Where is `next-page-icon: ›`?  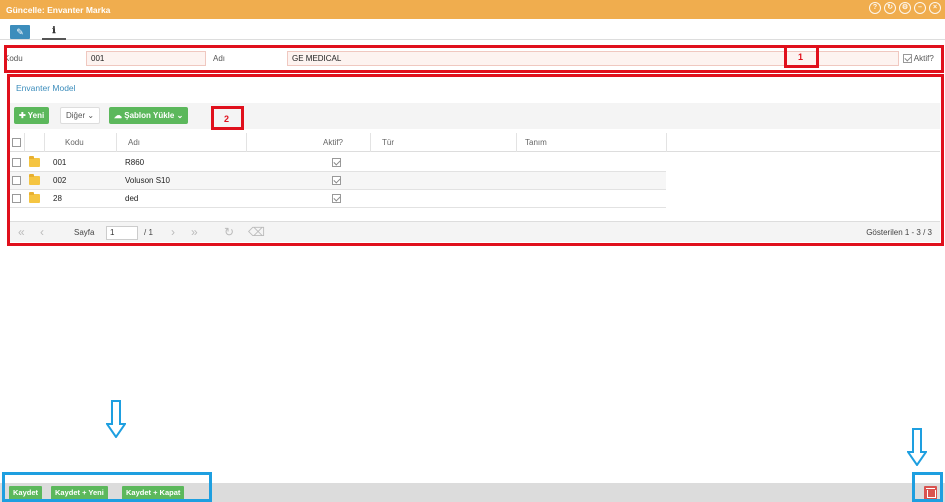
next-page-icon: › is located at coordinates (173, 232).